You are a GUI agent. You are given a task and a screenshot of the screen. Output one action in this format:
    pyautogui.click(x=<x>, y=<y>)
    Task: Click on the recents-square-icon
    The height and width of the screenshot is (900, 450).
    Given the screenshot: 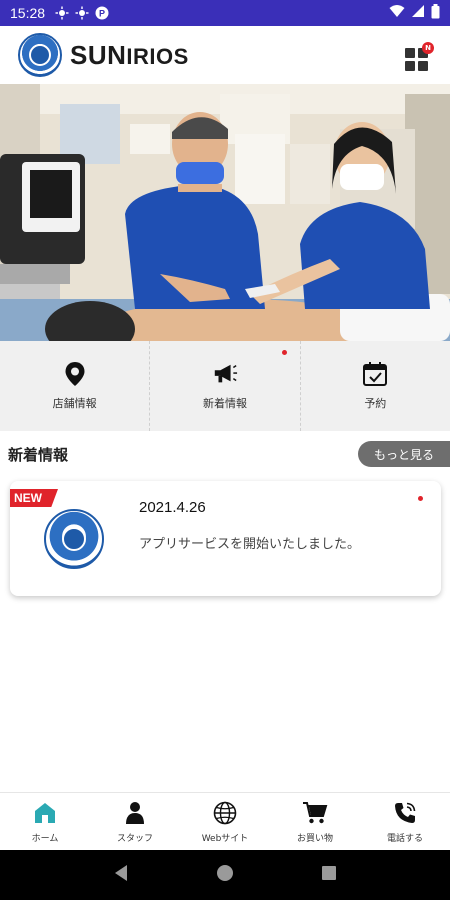 What is the action you would take?
    pyautogui.click(x=329, y=875)
    